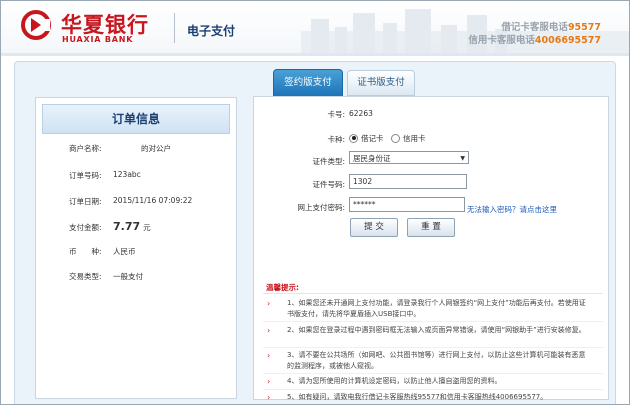 The height and width of the screenshot is (405, 630). Describe the element at coordinates (394, 381) in the screenshot. I see `tip-text: 4、请为您所使用的计算机设定密码，以防止他人擅自盗用您的资料。` at that location.